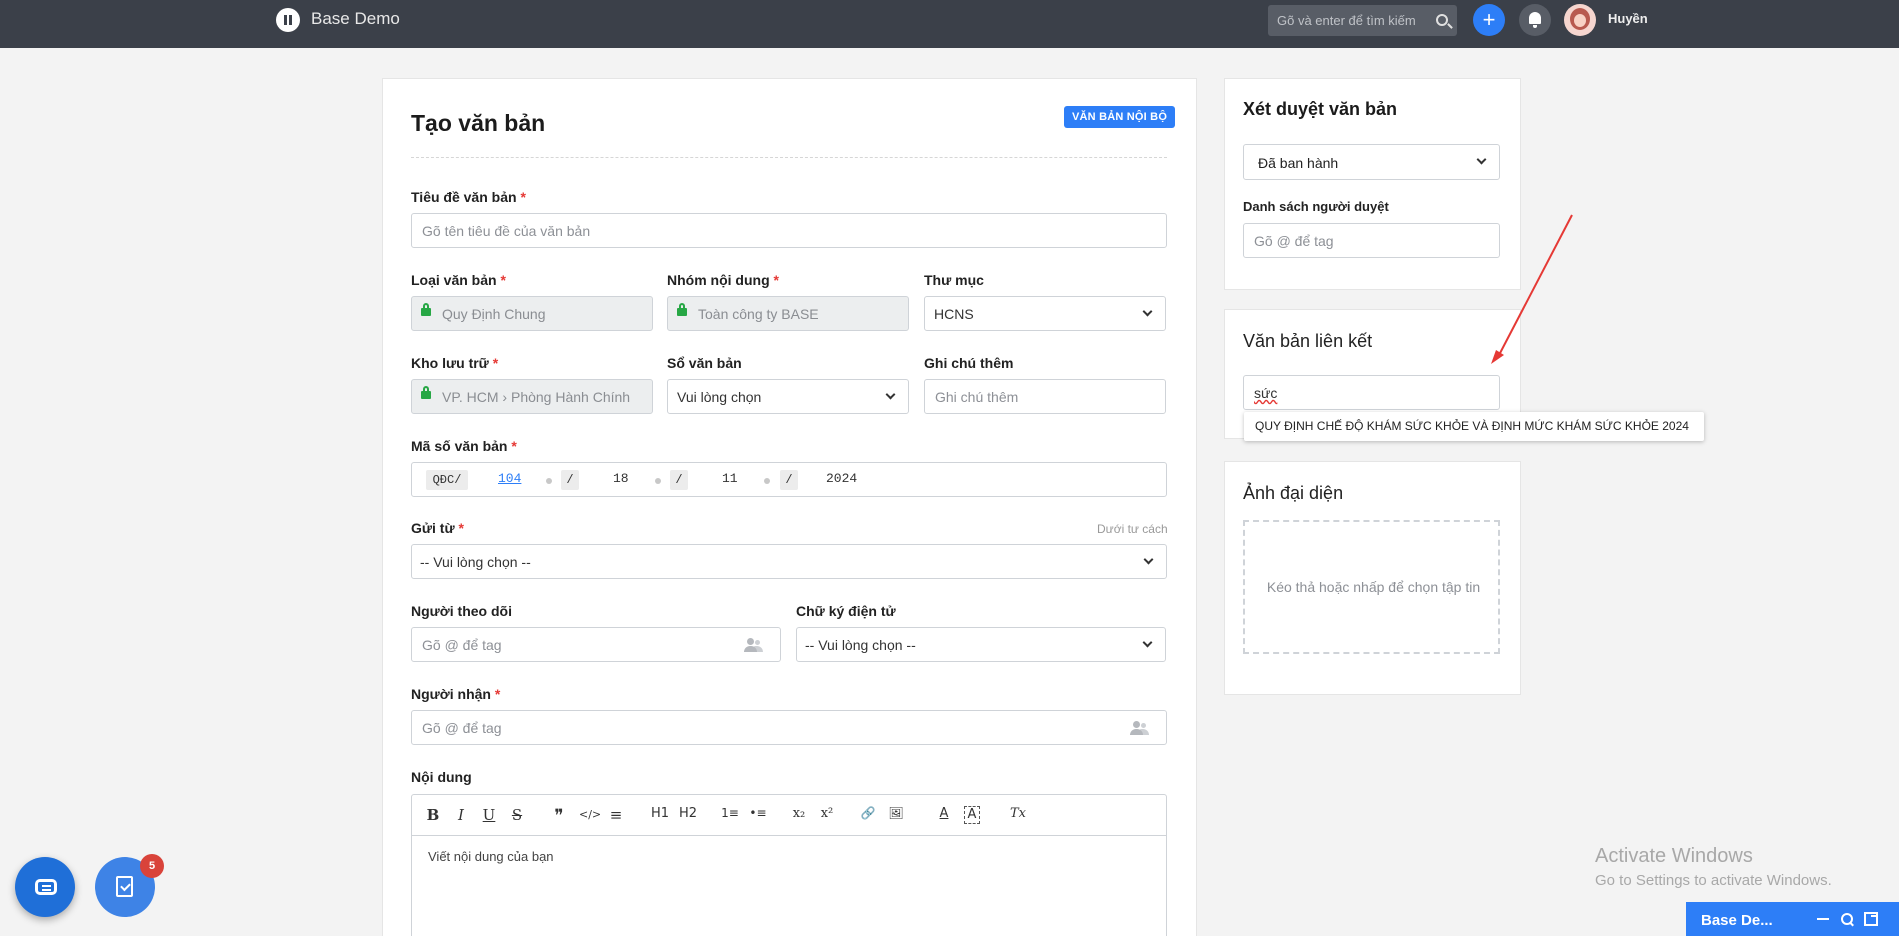 The width and height of the screenshot is (1899, 936). I want to click on superscript-icon: x², so click(827, 815).